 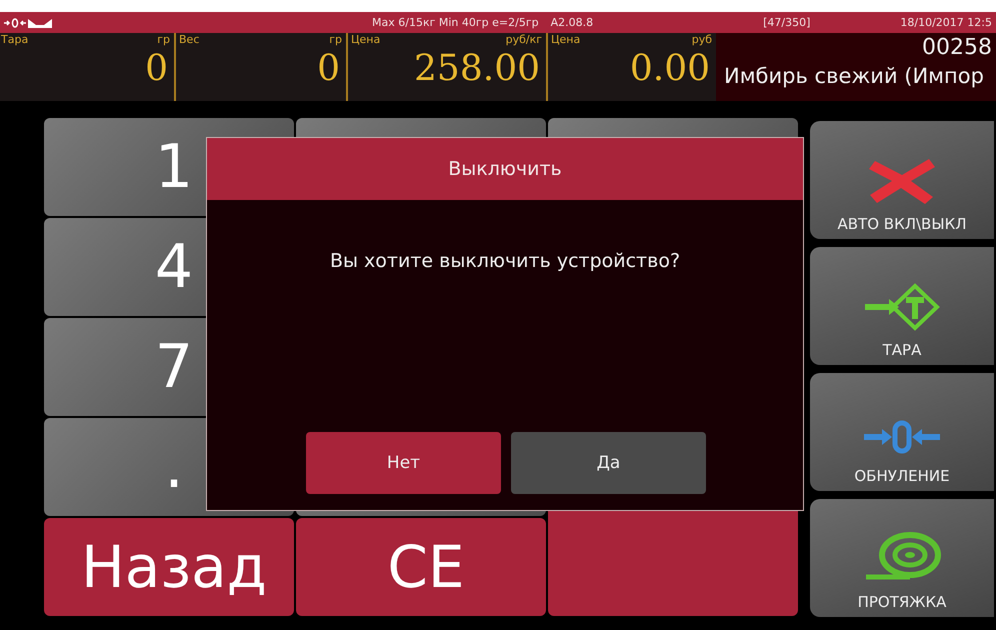 What do you see at coordinates (477, 69) in the screenshot?
I see `readout-value: 258.00` at bounding box center [477, 69].